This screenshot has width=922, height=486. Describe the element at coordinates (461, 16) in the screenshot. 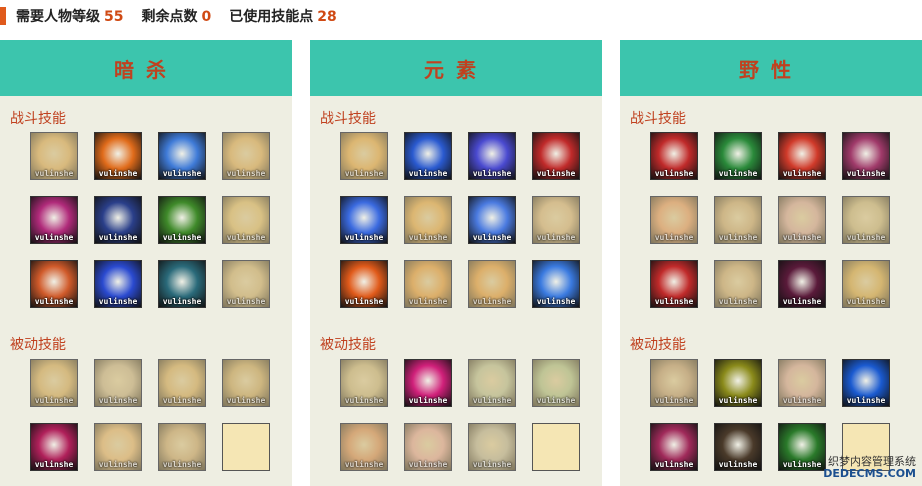

I see `stats-header: 需要人物等级 55 剩余点数 0 已使用技能点 28` at that location.